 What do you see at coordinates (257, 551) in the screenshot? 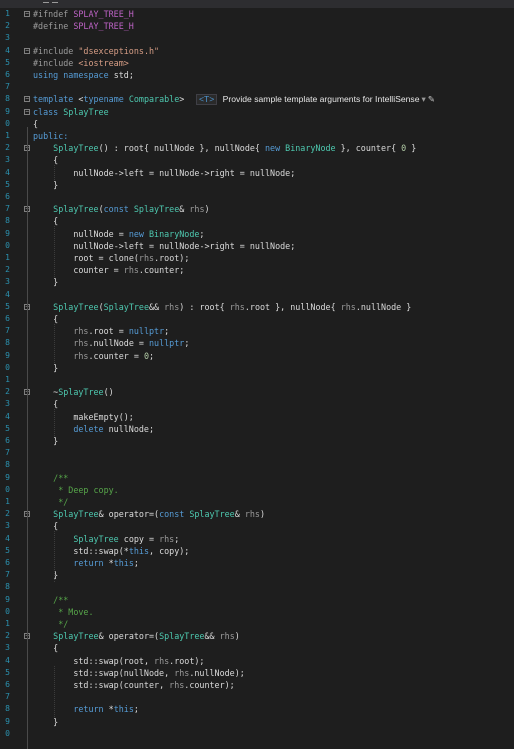
I see `code-line: 5 std::swap(*this, copy);` at bounding box center [257, 551].